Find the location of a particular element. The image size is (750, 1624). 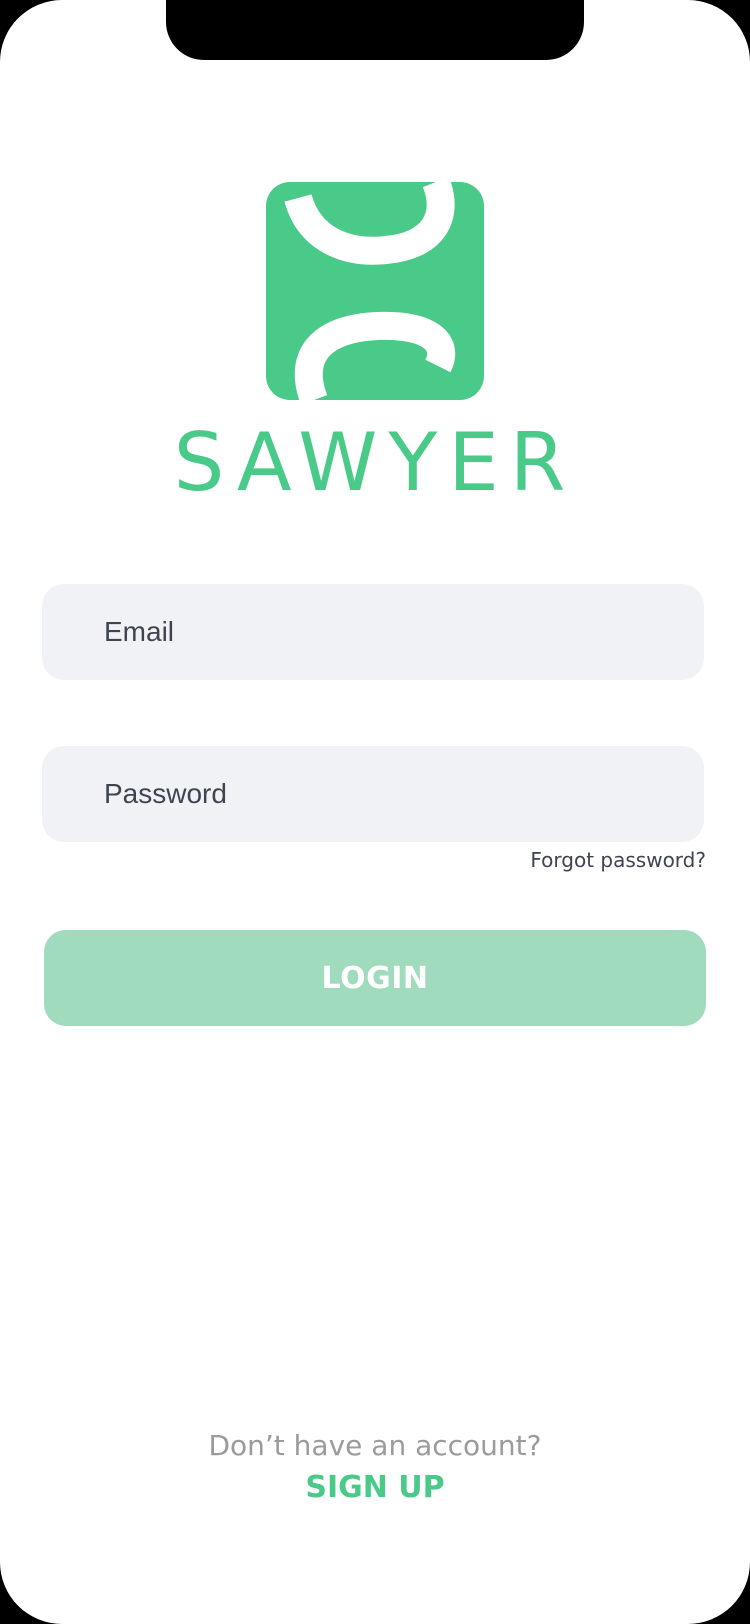

sawyer-logo-icon is located at coordinates (375, 291).